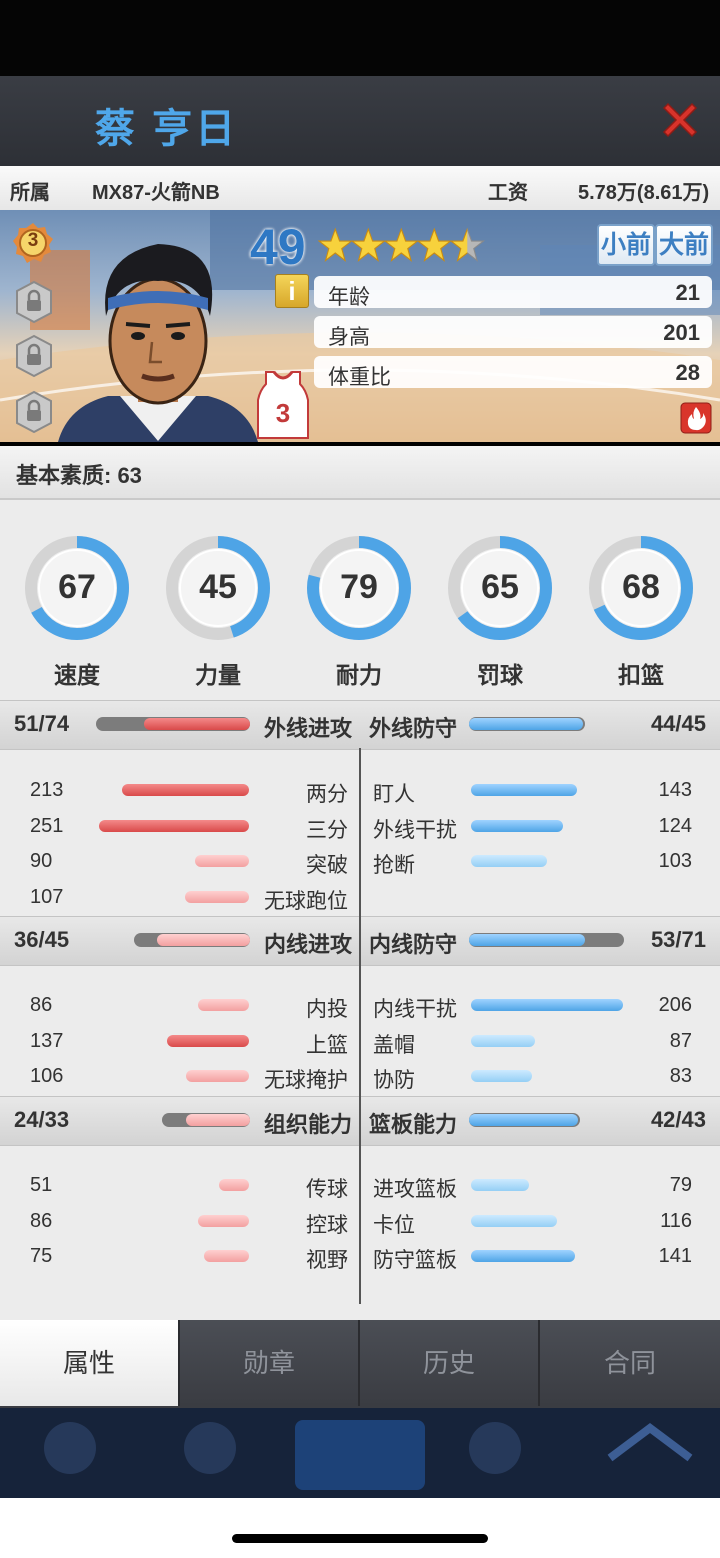 This screenshot has width=720, height=1558. I want to click on tab-contract: 合同, so click(630, 1363).